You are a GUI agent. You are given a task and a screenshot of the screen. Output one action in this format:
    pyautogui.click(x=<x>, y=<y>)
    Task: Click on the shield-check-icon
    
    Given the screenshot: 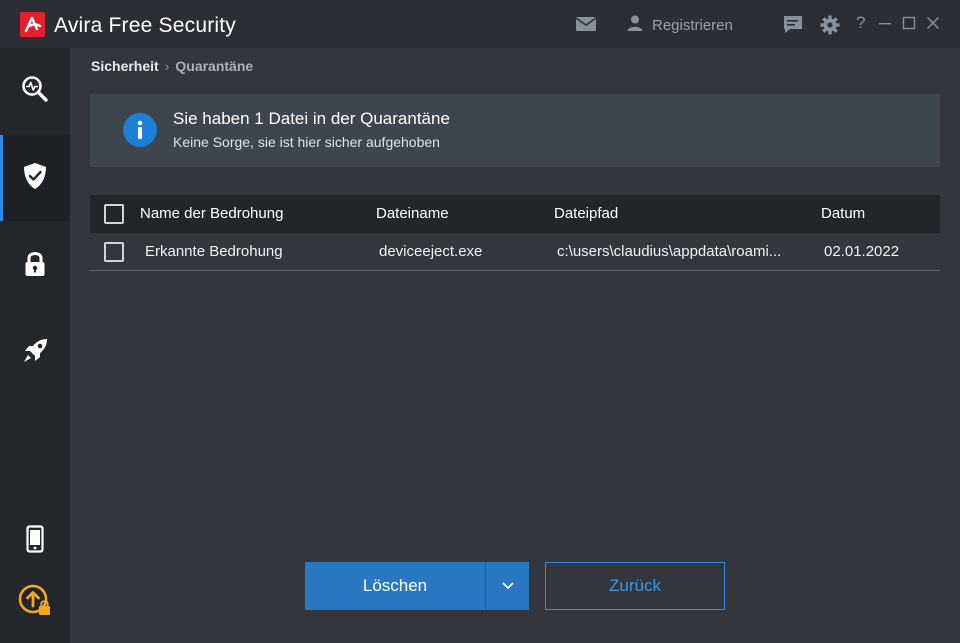 What is the action you would take?
    pyautogui.click(x=35, y=178)
    